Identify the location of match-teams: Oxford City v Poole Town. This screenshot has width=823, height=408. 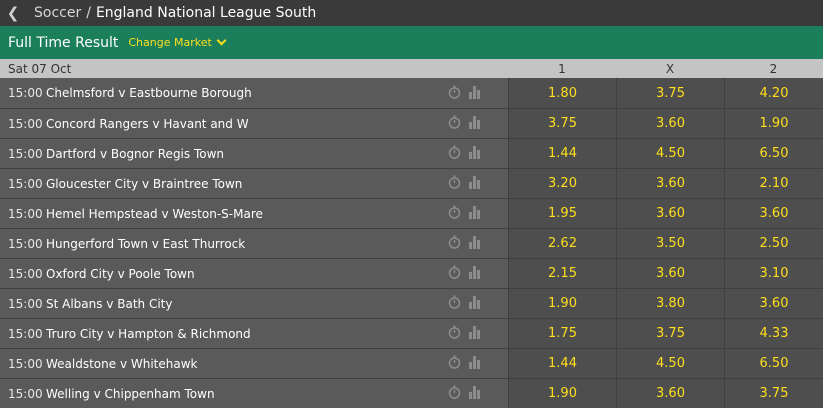
(247, 274).